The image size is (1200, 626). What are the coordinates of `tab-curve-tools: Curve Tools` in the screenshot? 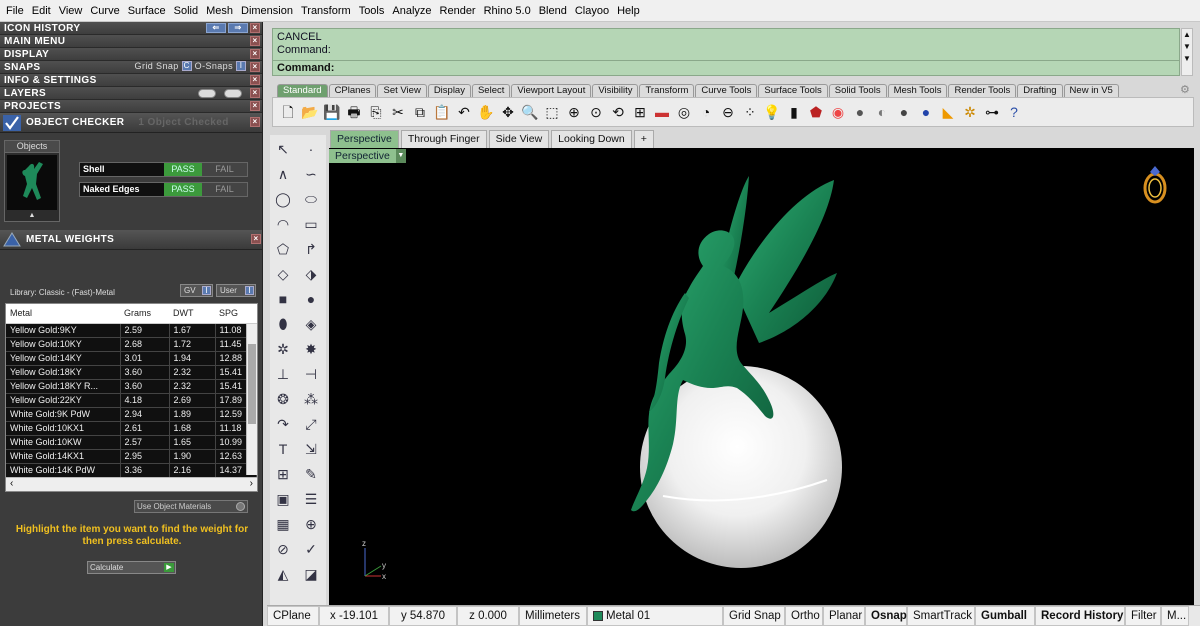 It's located at (726, 90).